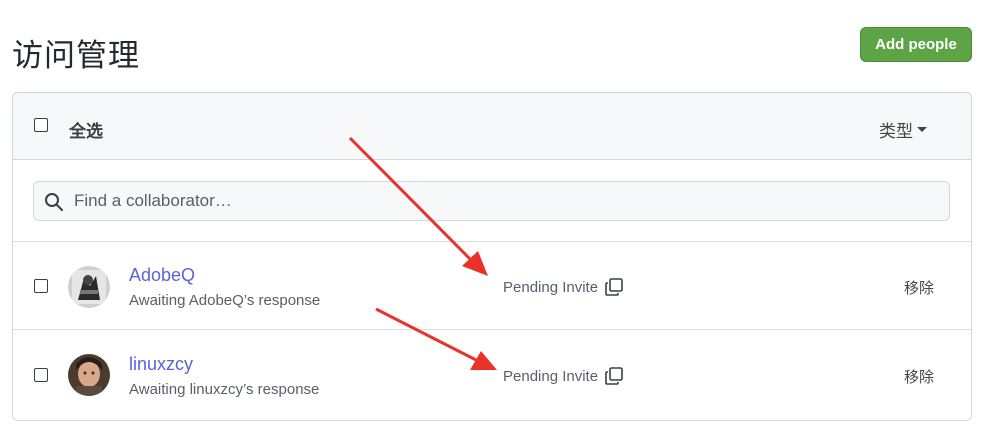 The image size is (1008, 435). I want to click on search-icon, so click(54, 202).